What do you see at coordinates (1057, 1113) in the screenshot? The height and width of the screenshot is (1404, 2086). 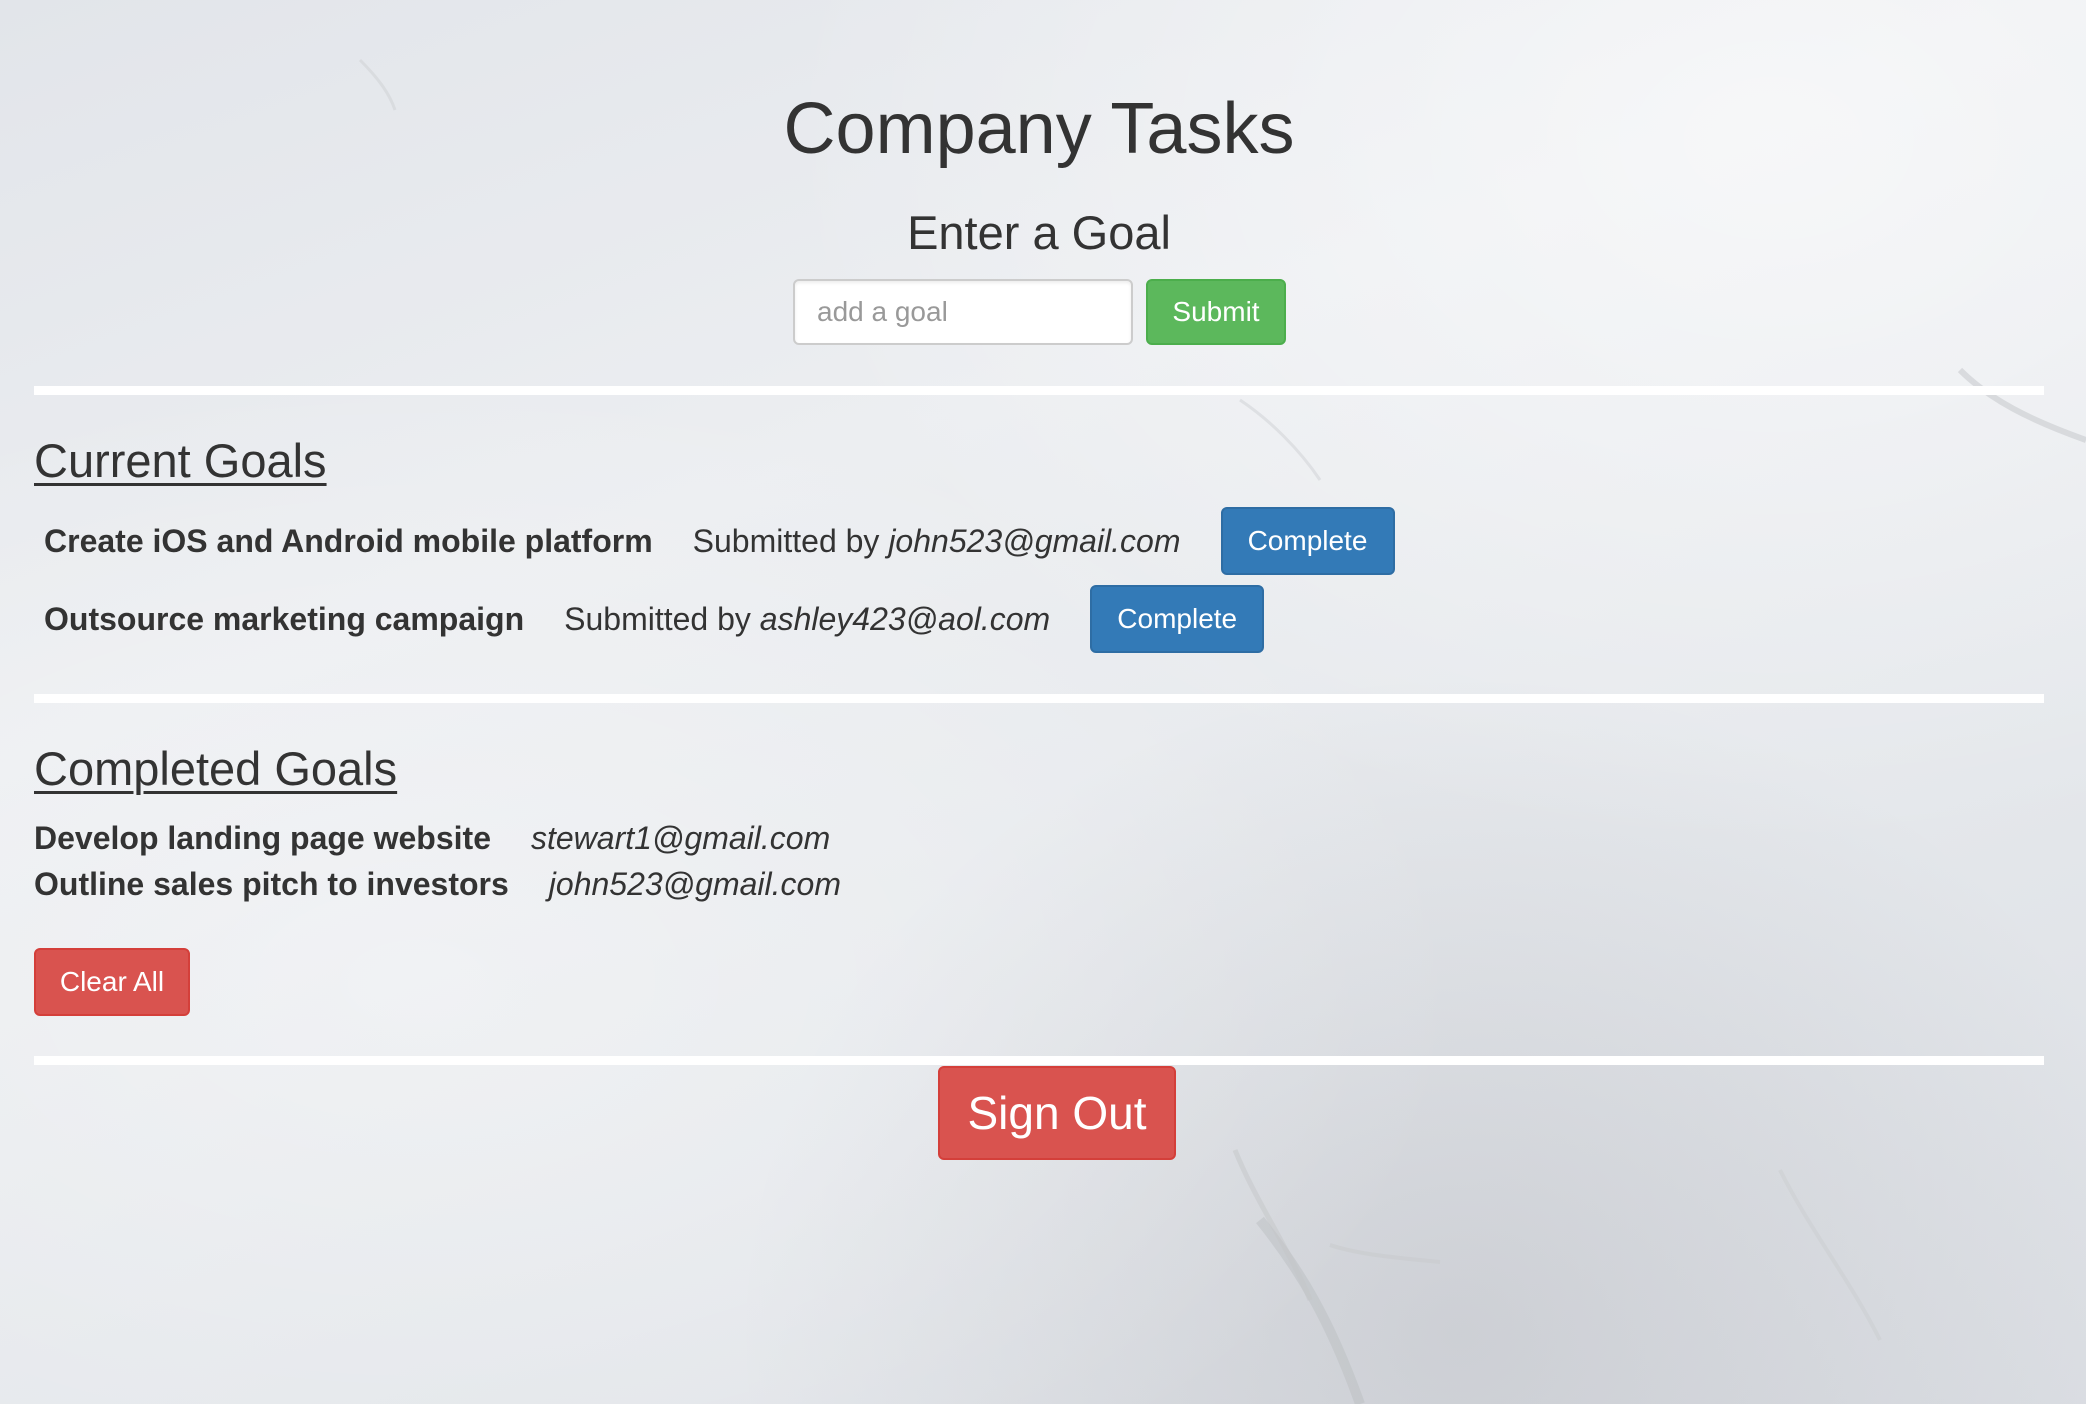 I see `sign-out-button: Sign Out` at bounding box center [1057, 1113].